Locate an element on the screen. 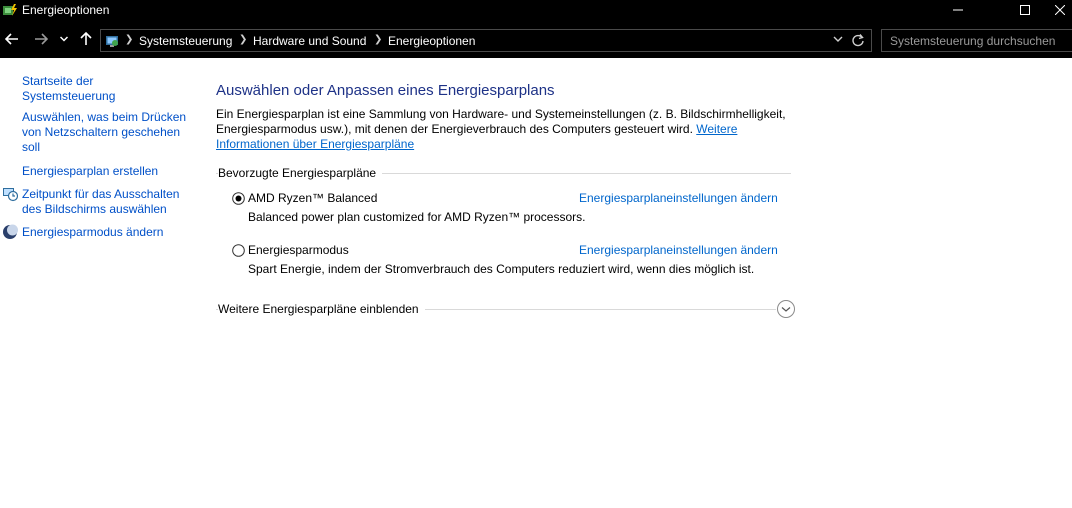 This screenshot has height=508, width=1072. sidebar-item-startseite: Startseite der Systemsteuerung is located at coordinates (106, 89).